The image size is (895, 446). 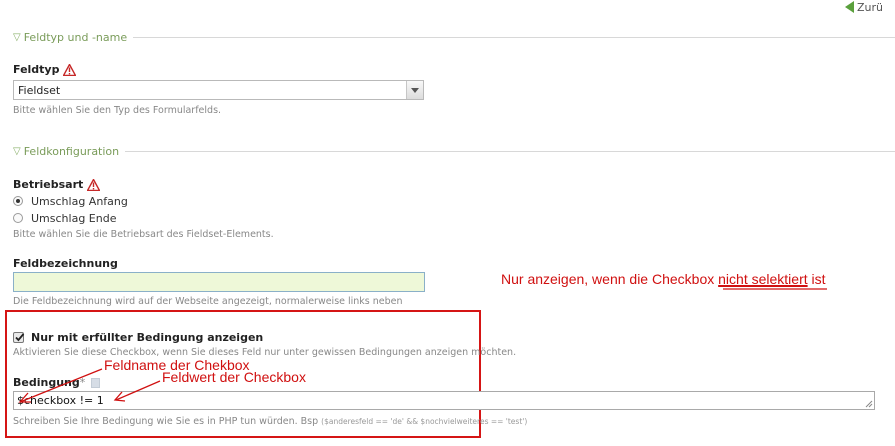 What do you see at coordinates (138, 390) in the screenshot?
I see `arrow-feldwert` at bounding box center [138, 390].